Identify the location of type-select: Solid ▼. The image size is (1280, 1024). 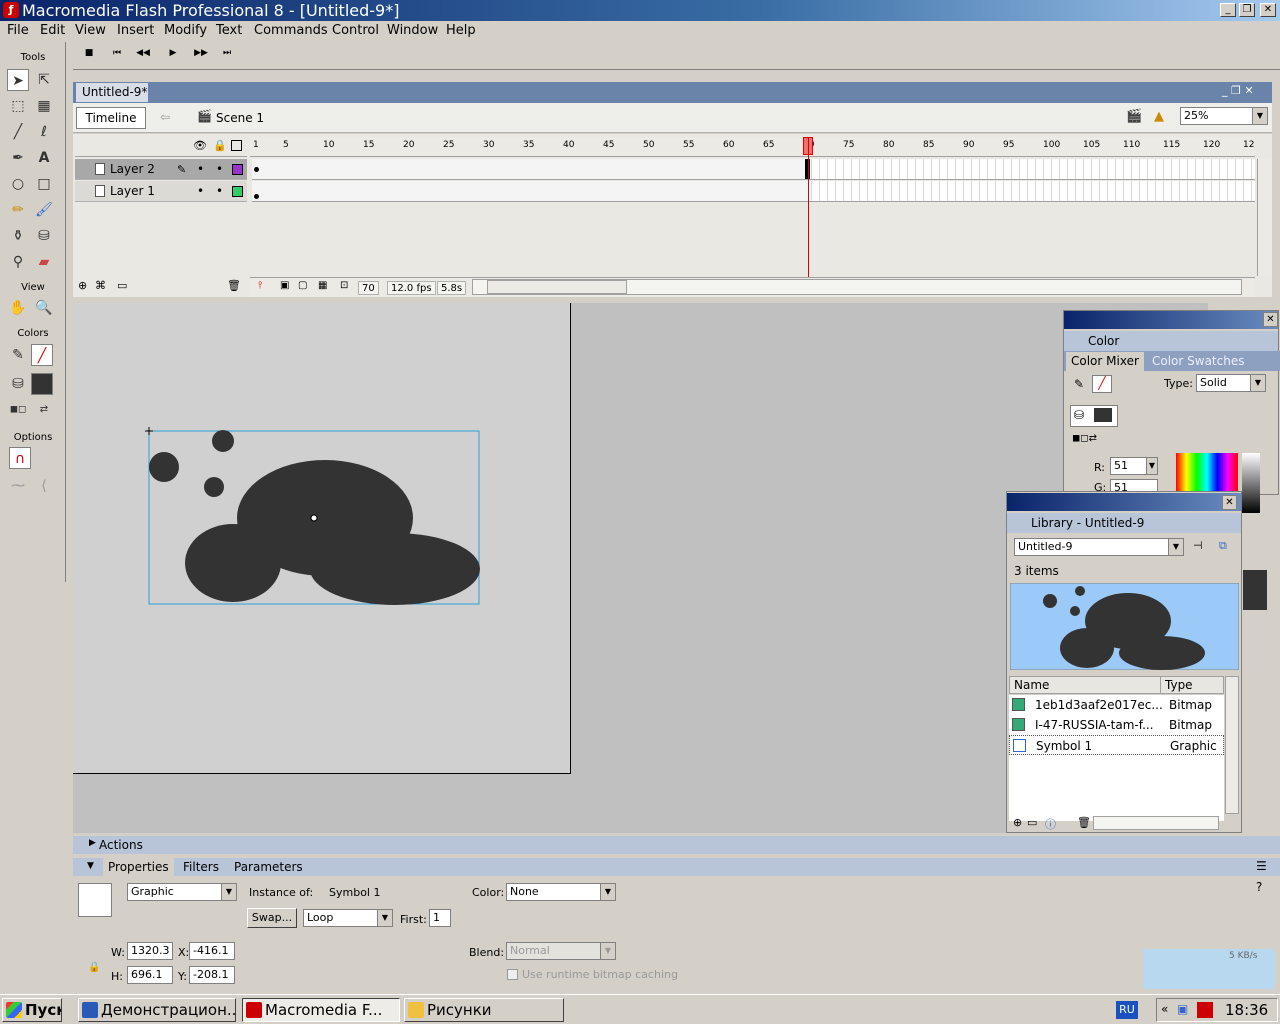
(1231, 383).